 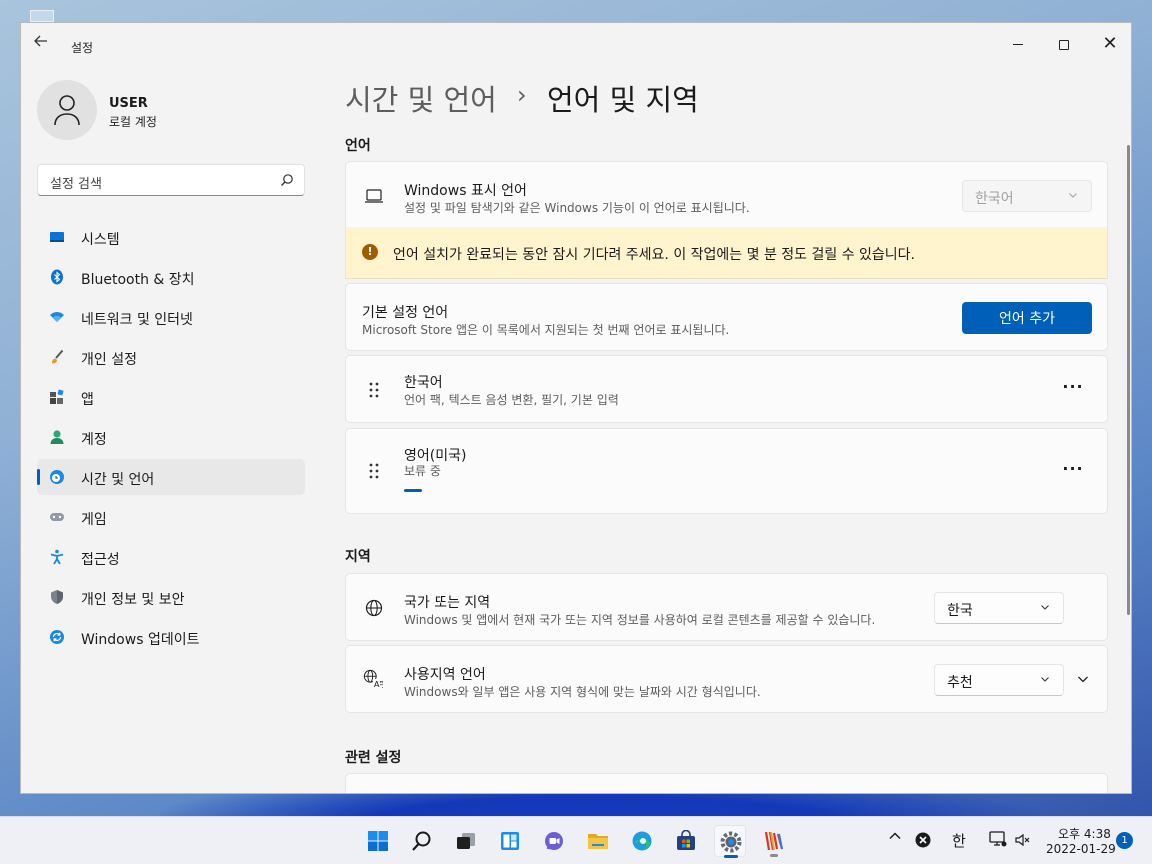 I want to click on close-circle-icon, so click(x=923, y=840).